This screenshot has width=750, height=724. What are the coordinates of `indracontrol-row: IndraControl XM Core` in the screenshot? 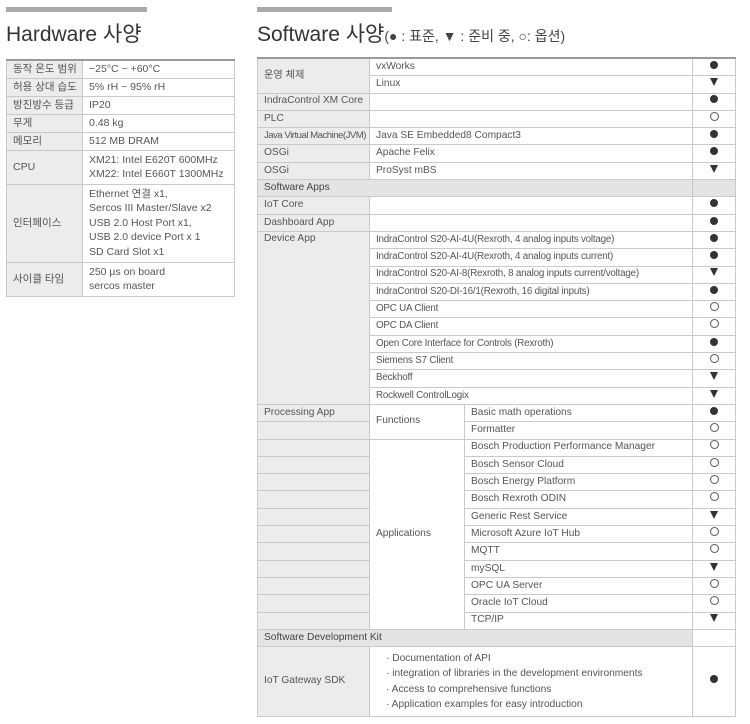 It's located at (496, 101).